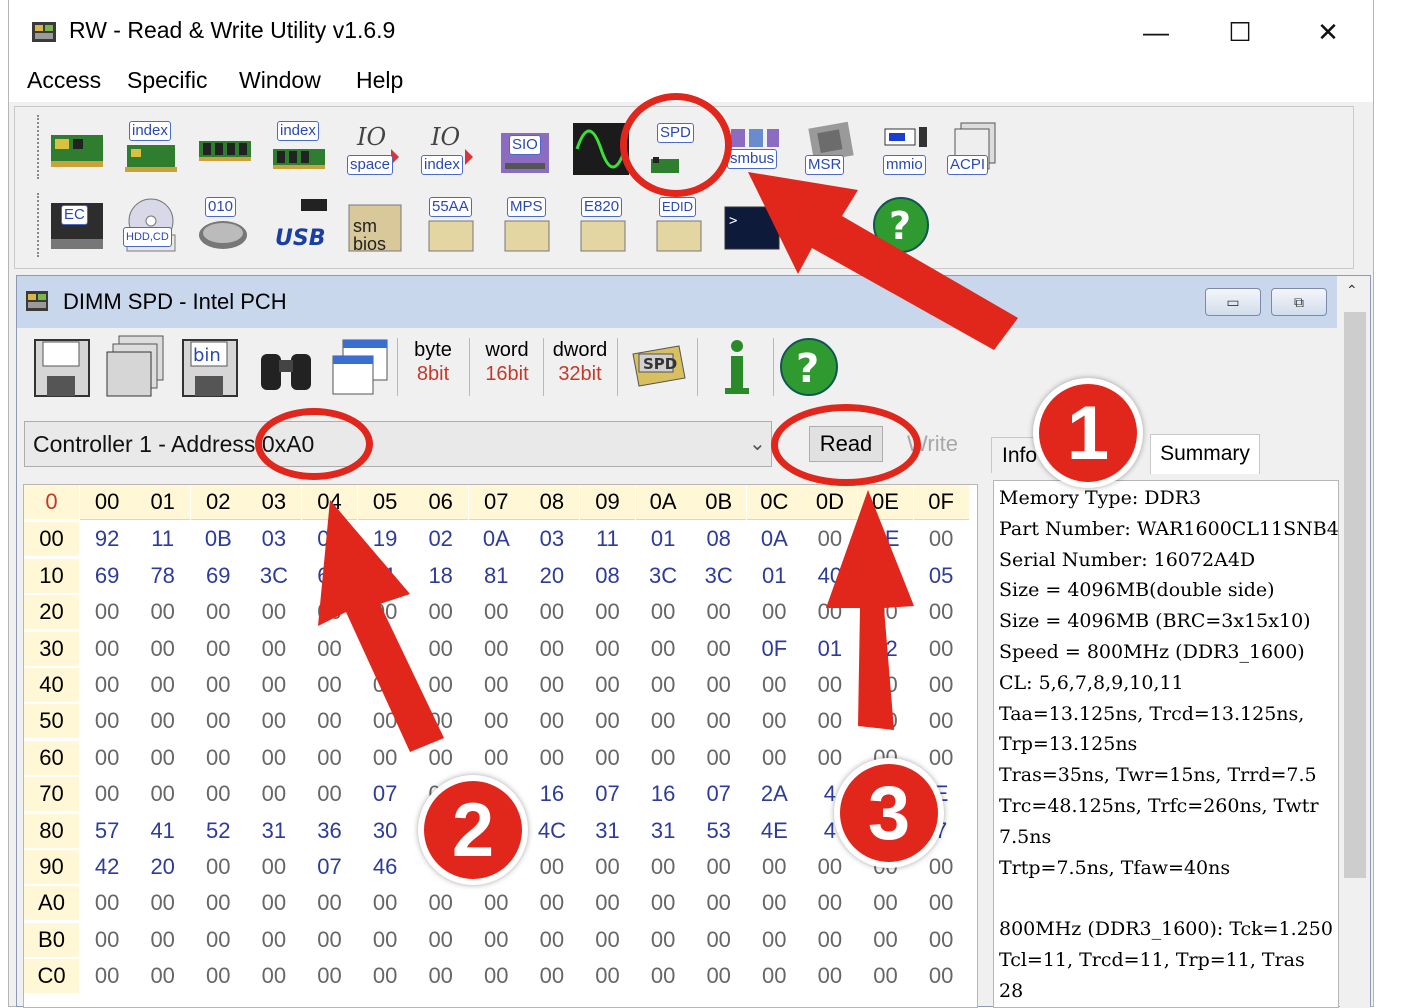 This screenshot has height=1008, width=1401. I want to click on info-icon, so click(738, 367).